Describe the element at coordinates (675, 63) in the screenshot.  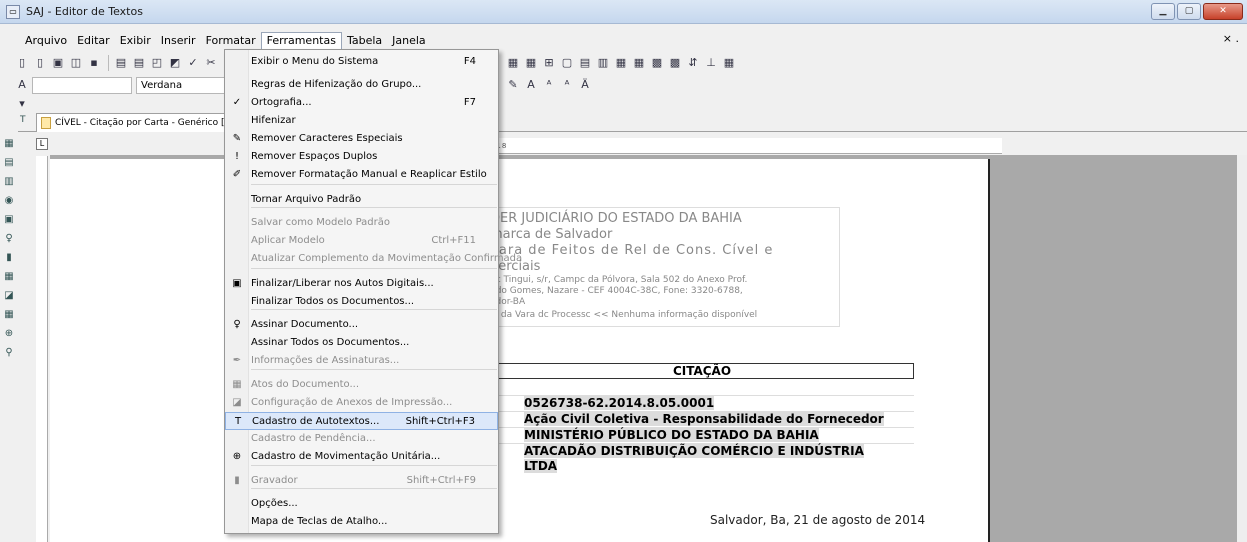
I see `table-shade-icon: ▩` at that location.